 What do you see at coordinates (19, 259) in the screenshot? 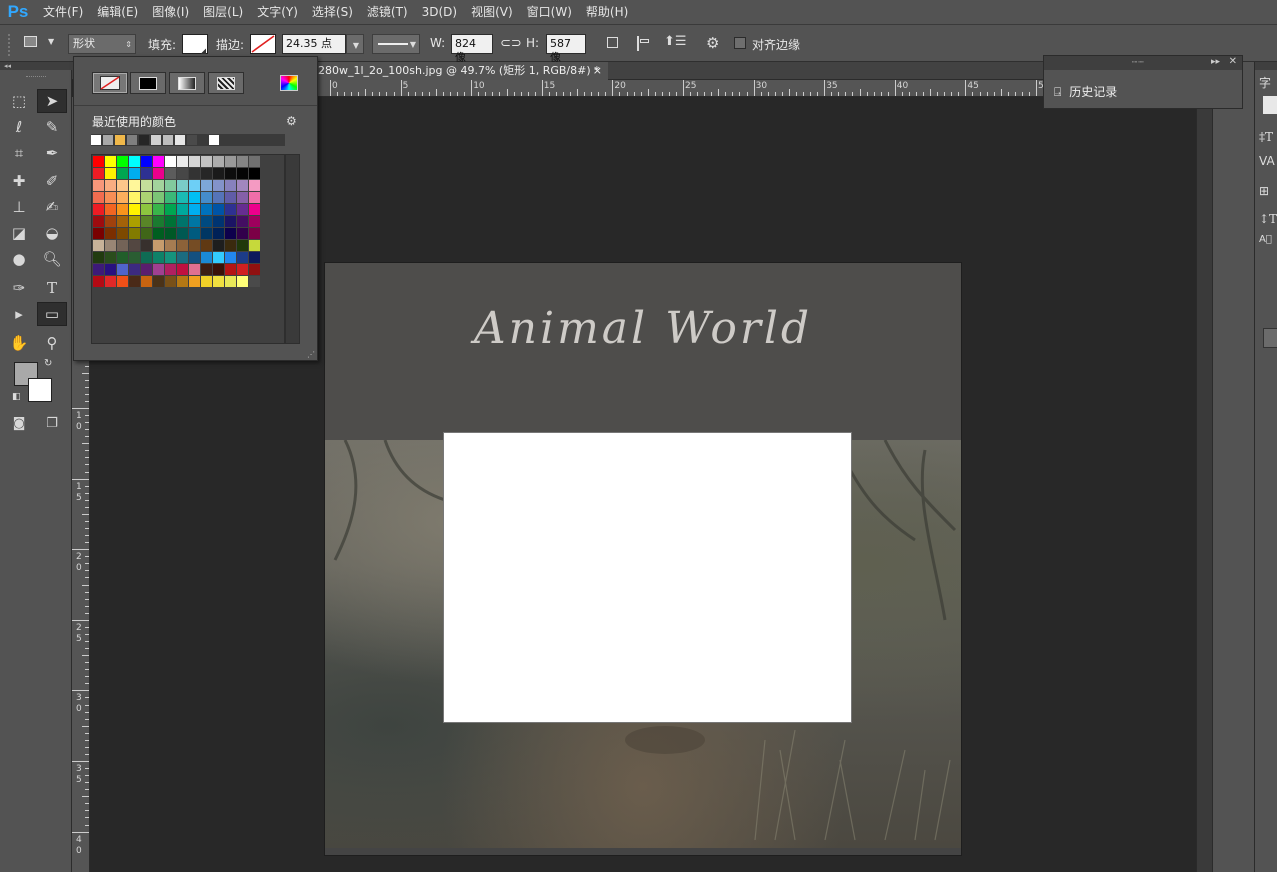
I see `blur-tool-icon: ●` at bounding box center [19, 259].